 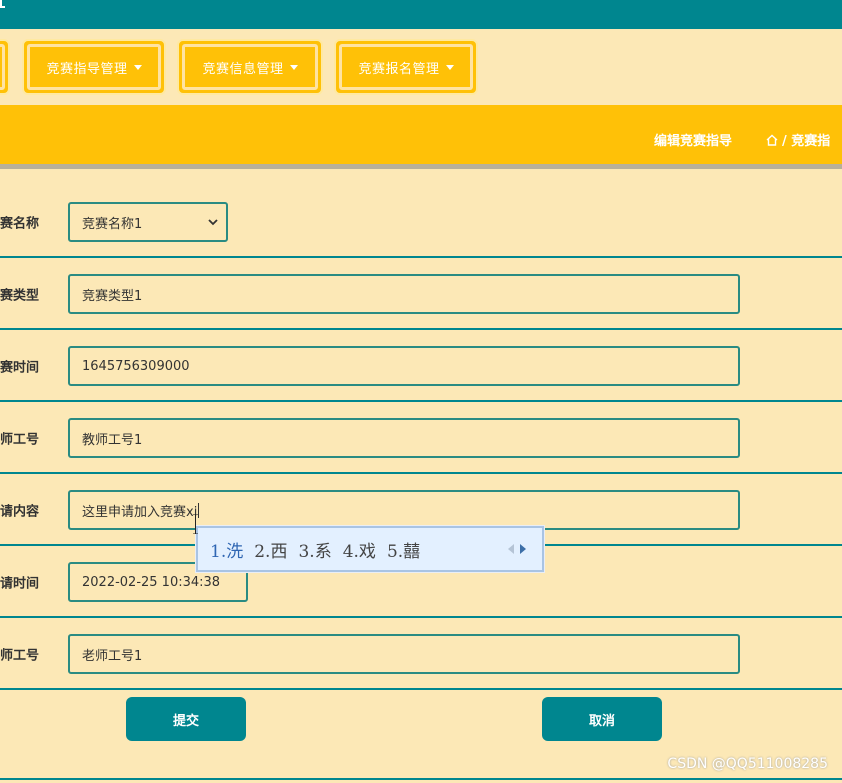 I want to click on text-cursor, so click(x=199, y=510).